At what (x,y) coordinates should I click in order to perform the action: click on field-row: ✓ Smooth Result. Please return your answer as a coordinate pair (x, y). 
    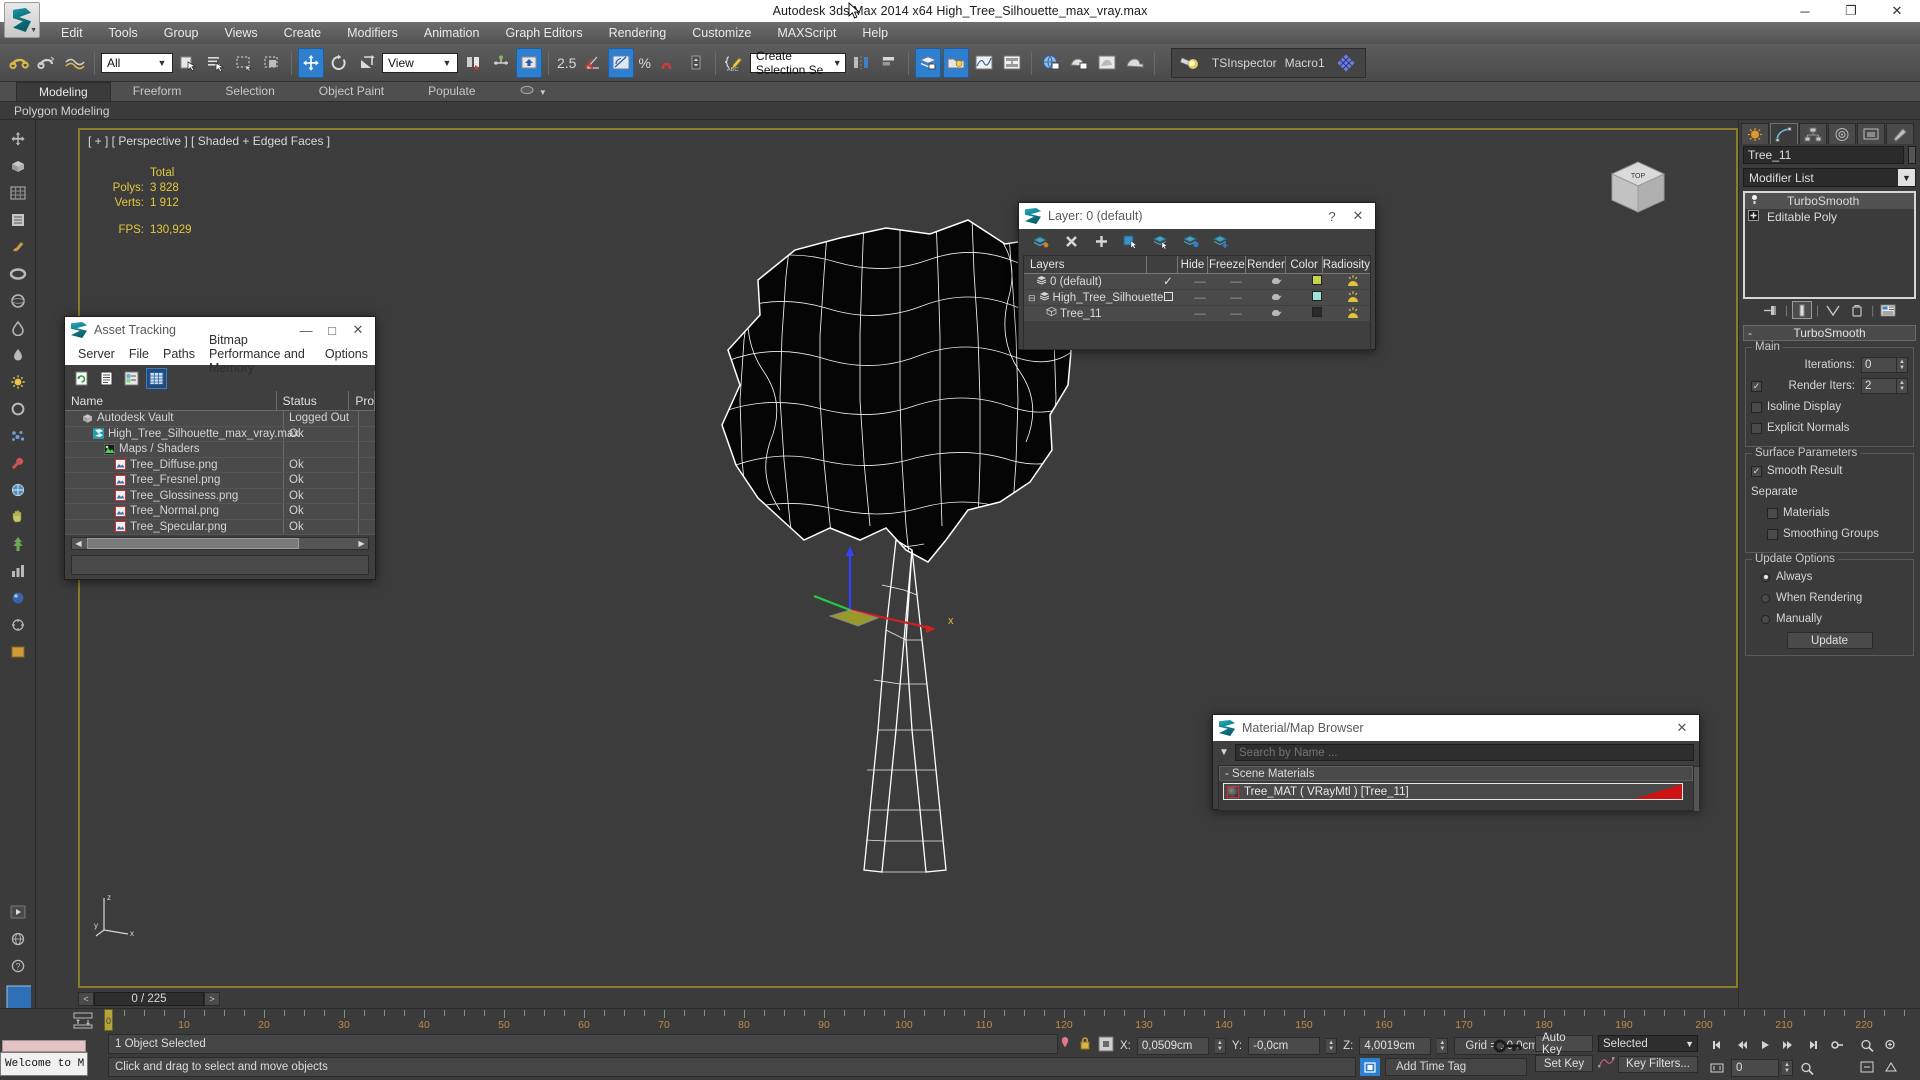
    Looking at the image, I should click on (1829, 471).